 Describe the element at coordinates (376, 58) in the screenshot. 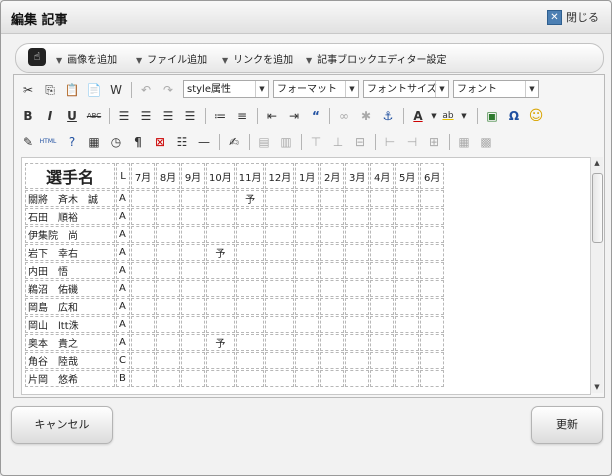

I see `menu-block-editor-settings: ▼ 記事ブロックエディター設定` at that location.